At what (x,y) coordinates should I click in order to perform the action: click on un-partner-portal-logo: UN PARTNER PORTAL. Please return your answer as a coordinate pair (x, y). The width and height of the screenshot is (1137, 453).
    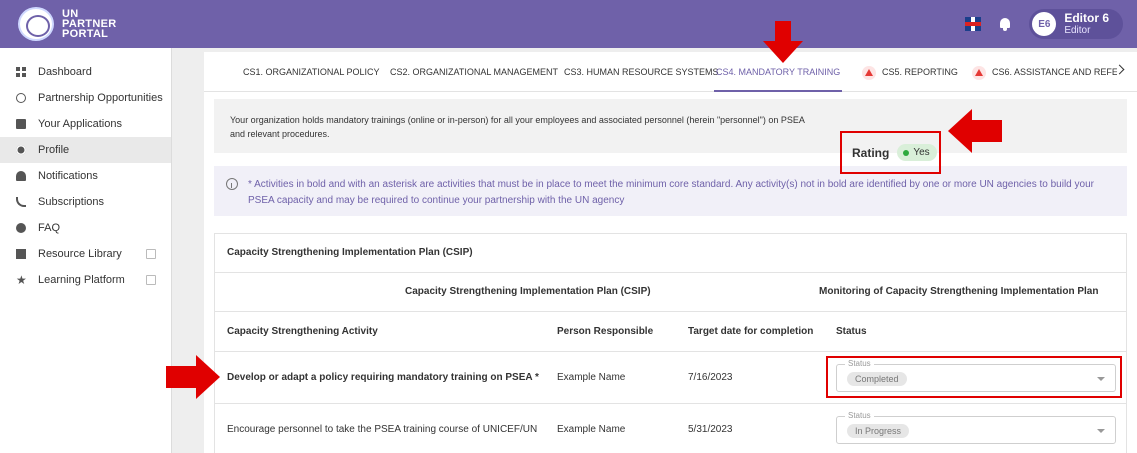
    Looking at the image, I should click on (67, 24).